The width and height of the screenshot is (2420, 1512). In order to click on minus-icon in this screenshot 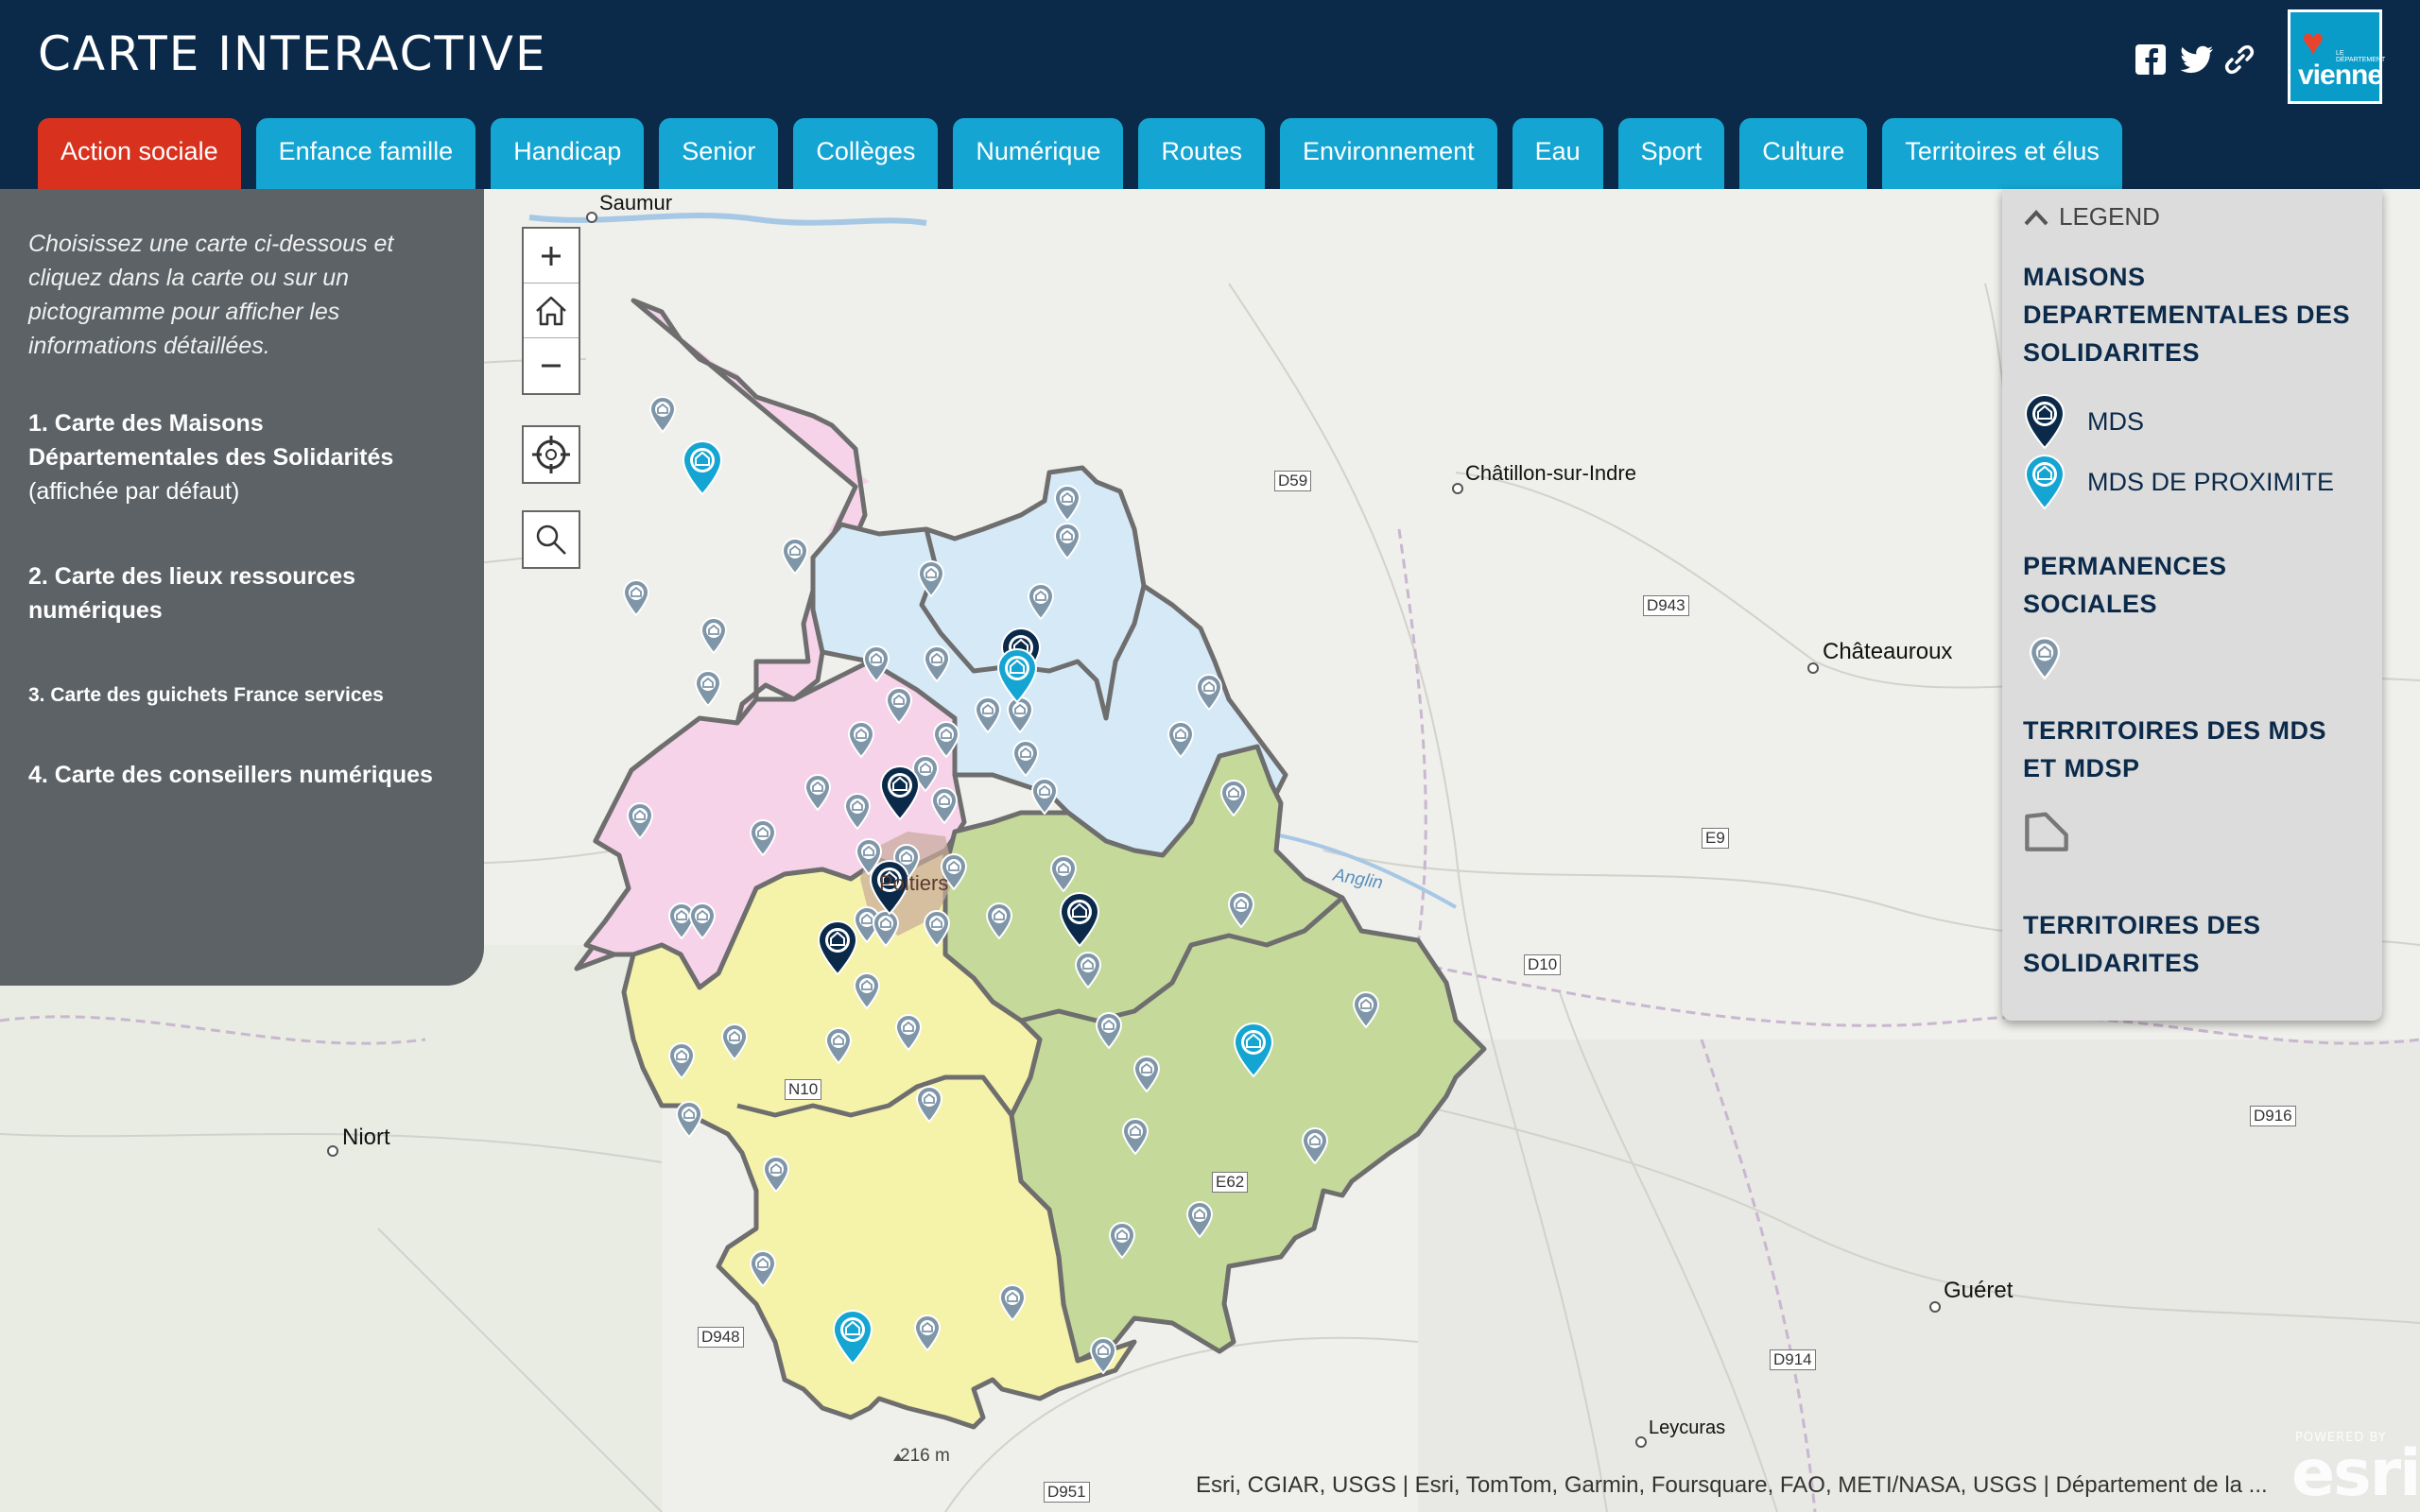, I will do `click(551, 366)`.